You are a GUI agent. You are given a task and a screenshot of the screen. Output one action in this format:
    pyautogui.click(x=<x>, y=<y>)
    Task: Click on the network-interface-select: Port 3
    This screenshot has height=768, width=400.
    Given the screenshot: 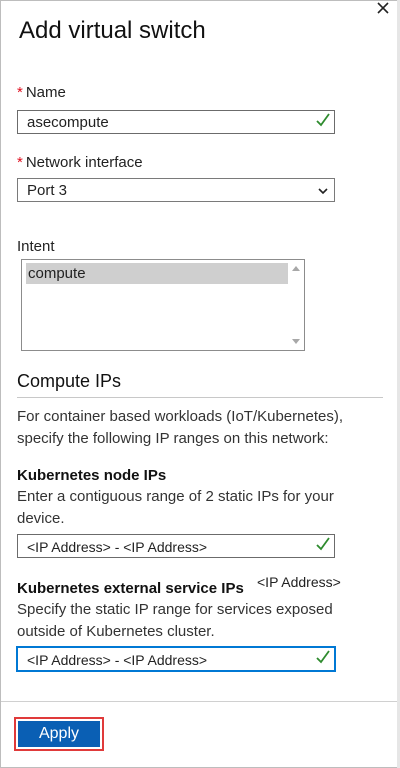 What is the action you would take?
    pyautogui.click(x=176, y=190)
    